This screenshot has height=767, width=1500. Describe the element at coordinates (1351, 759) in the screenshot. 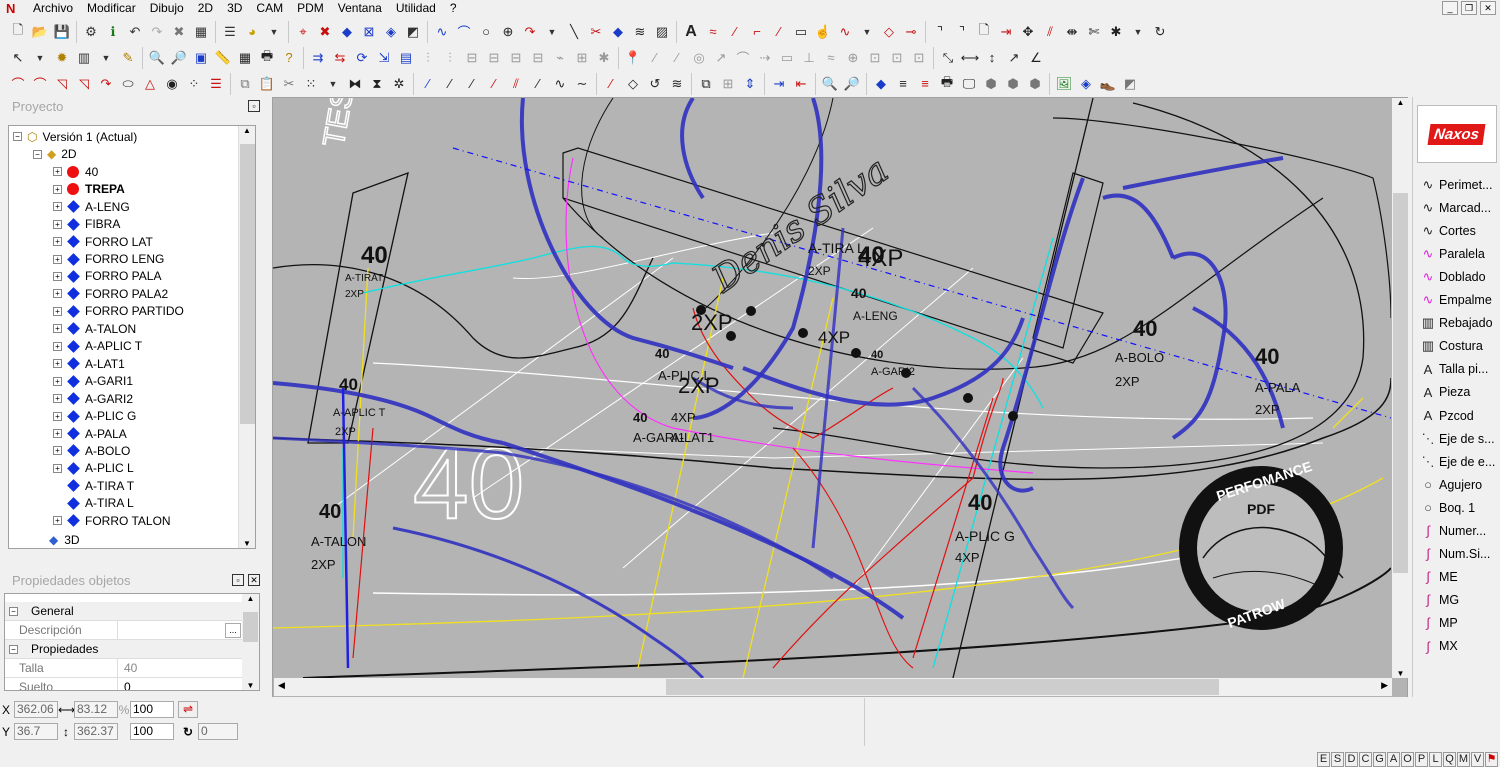

I see `status-flag: D` at that location.